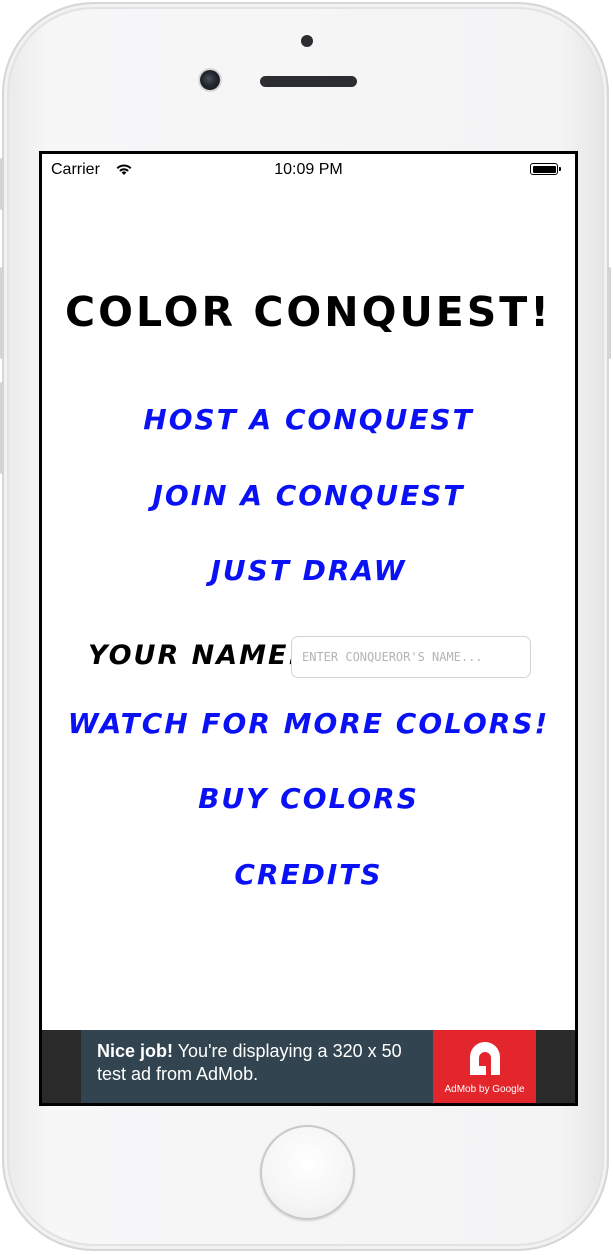  I want to click on buy-colors-button: BUY COLORS, so click(308, 798).